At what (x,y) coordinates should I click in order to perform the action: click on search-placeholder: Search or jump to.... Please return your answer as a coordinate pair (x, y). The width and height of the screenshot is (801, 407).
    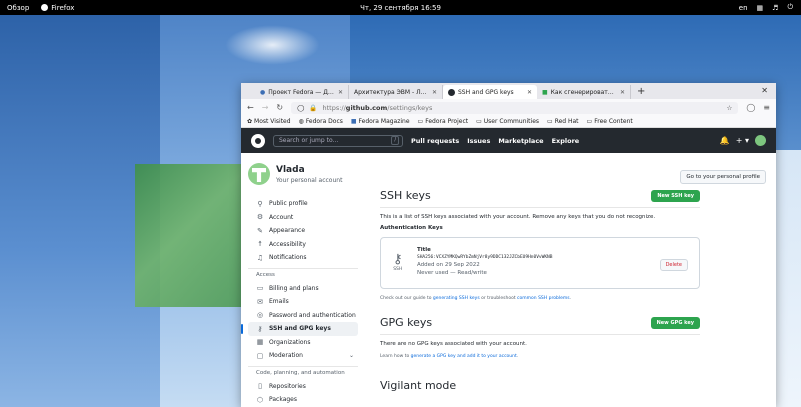
    Looking at the image, I should click on (309, 140).